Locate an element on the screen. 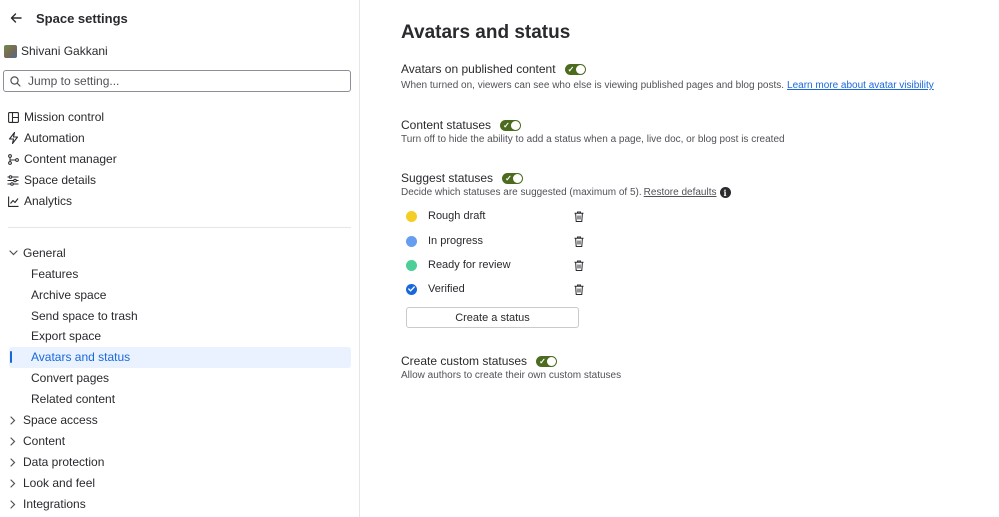 Image resolution: width=999 pixels, height=517 pixels. avatars-toggle: ✓ is located at coordinates (575, 69).